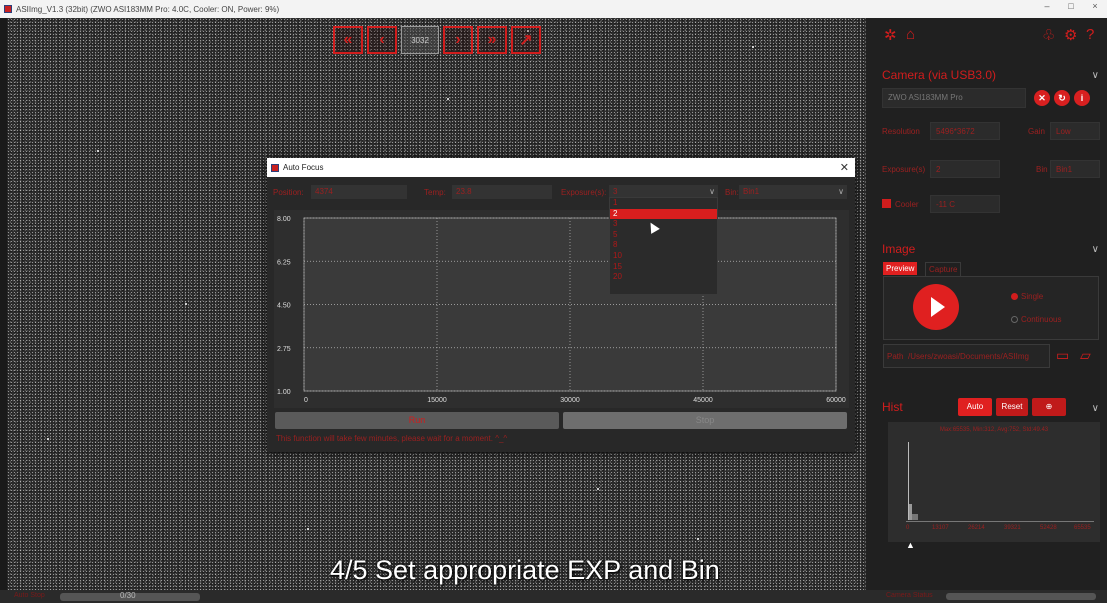 This screenshot has width=1107, height=603. Describe the element at coordinates (1049, 407) in the screenshot. I see `zoom-icon: ⊕` at that location.